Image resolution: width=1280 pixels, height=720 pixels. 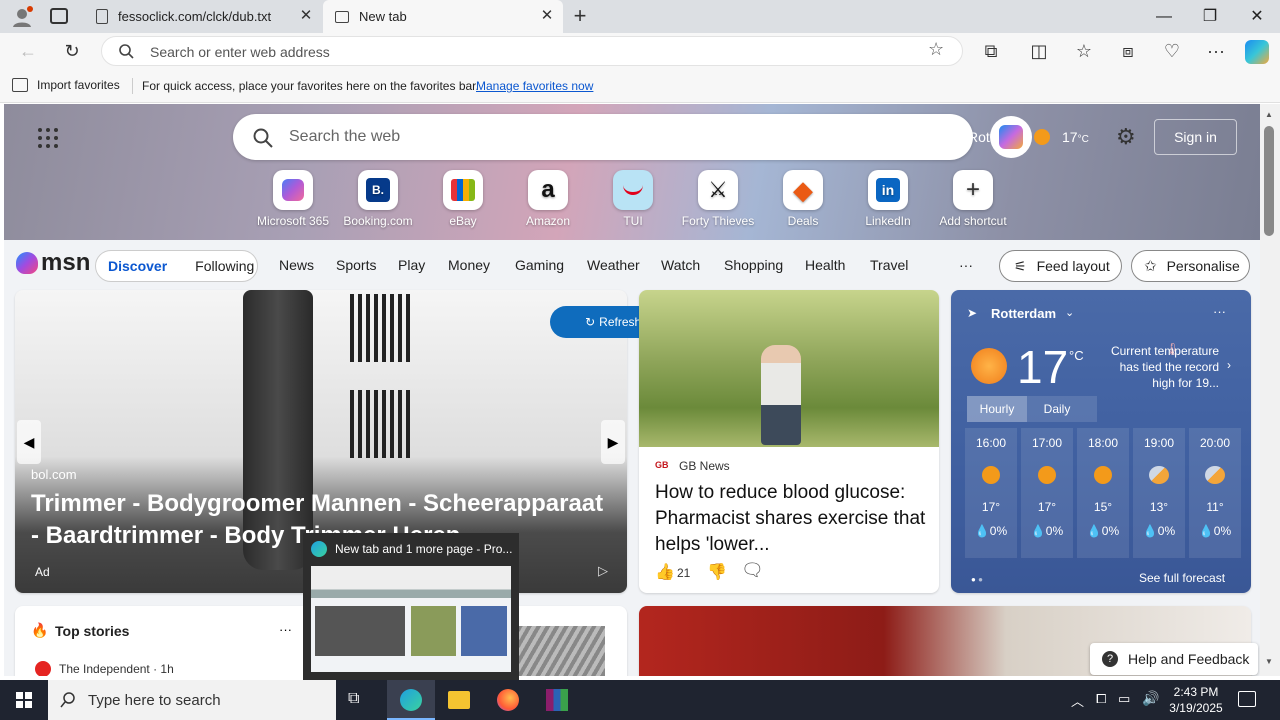 I want to click on shortcut-amazon: a Amazon, so click(x=548, y=199).